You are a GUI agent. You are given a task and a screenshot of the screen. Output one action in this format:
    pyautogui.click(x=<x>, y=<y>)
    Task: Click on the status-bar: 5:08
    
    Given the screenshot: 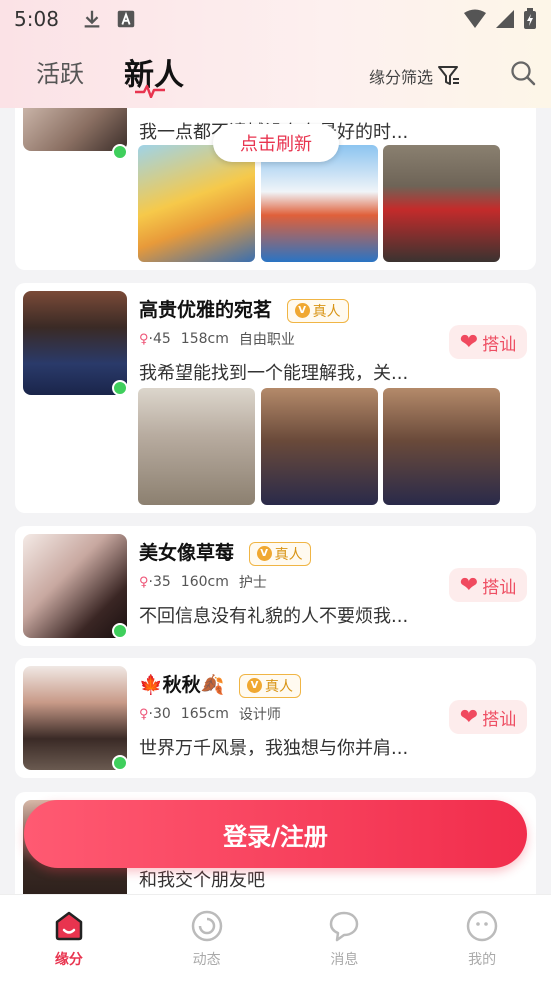 What is the action you would take?
    pyautogui.click(x=275, y=19)
    